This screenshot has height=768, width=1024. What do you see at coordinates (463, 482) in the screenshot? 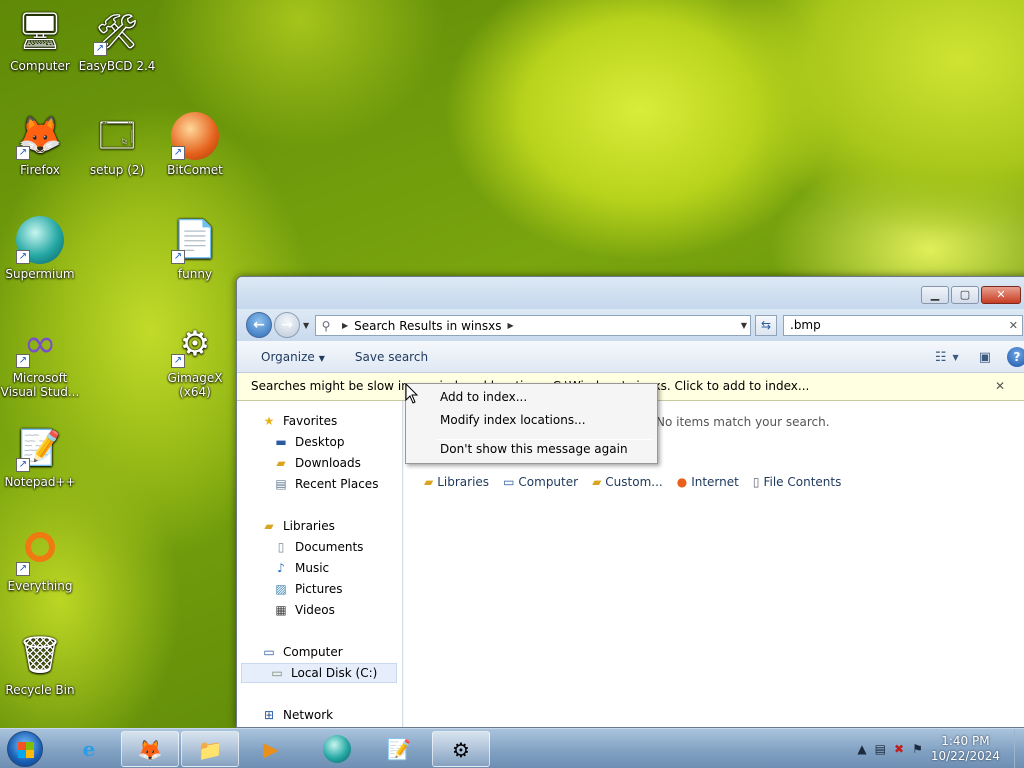
I see `search-again-label: Libraries` at bounding box center [463, 482].